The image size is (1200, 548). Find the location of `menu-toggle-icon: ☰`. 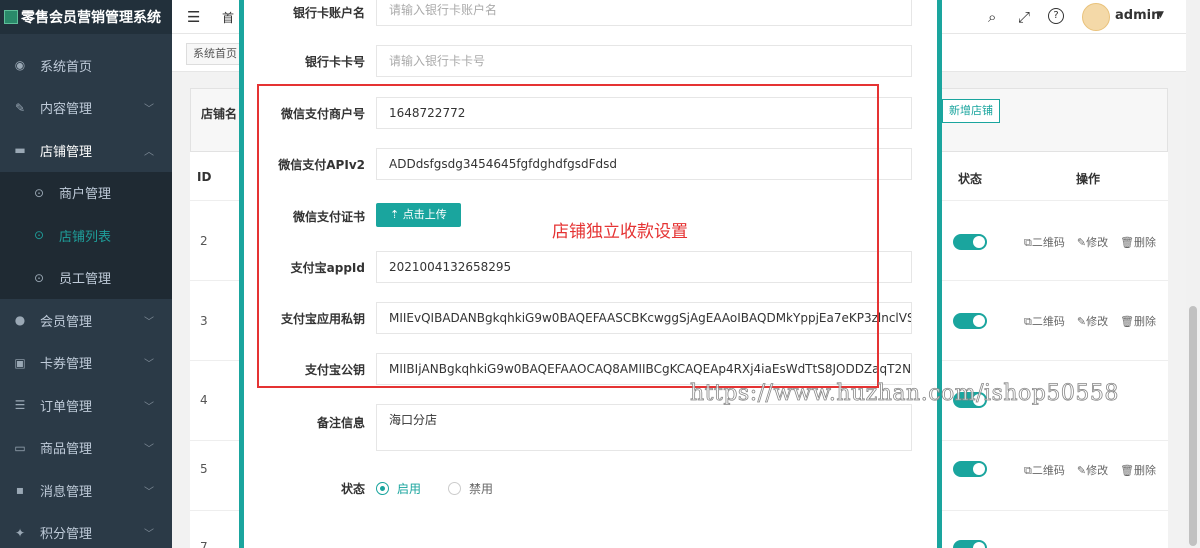

menu-toggle-icon: ☰ is located at coordinates (193, 17).